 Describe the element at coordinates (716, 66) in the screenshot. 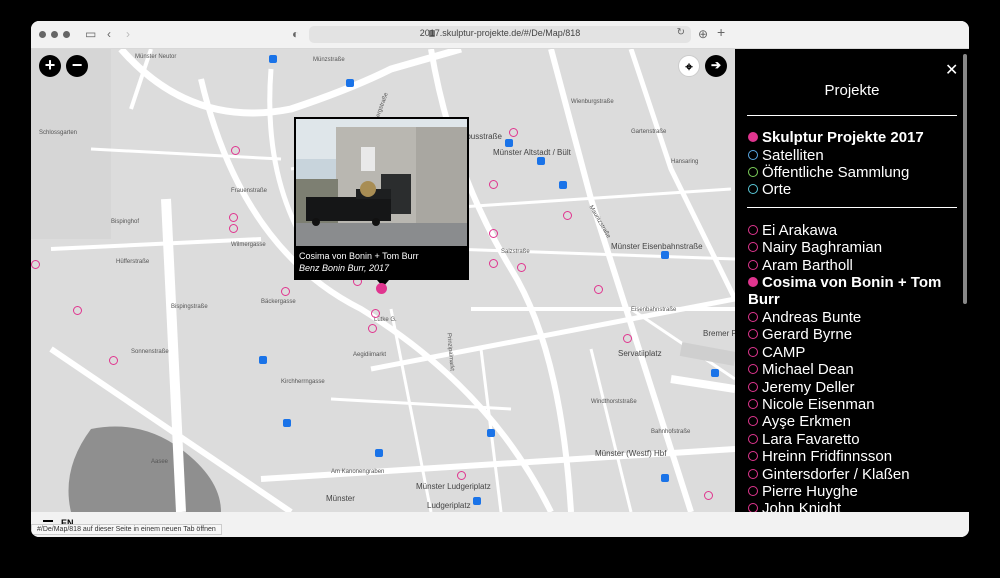

I see `directions-icon: ➔` at that location.